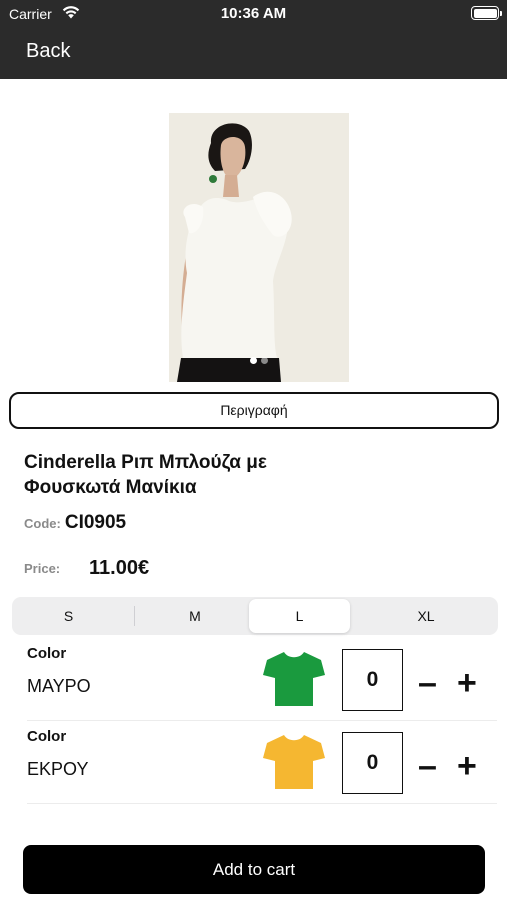 This screenshot has height=900, width=507. What do you see at coordinates (254, 410) in the screenshot?
I see `description-button: Περιγραφή` at bounding box center [254, 410].